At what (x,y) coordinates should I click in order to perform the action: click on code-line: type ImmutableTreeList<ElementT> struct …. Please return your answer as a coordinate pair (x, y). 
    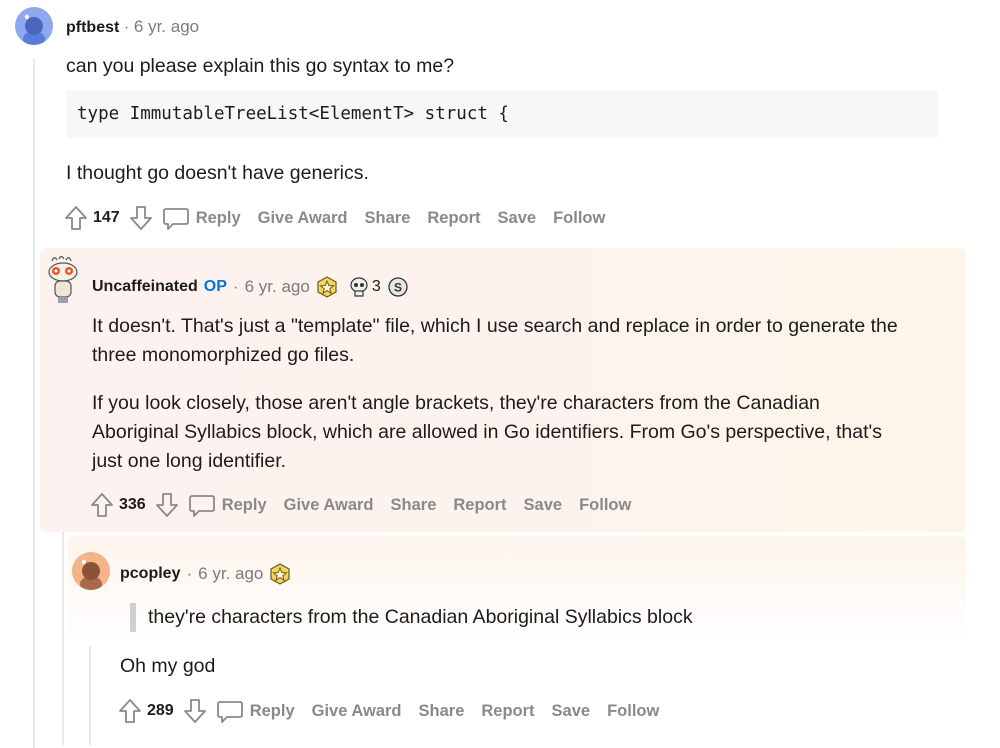
    Looking at the image, I should click on (293, 114).